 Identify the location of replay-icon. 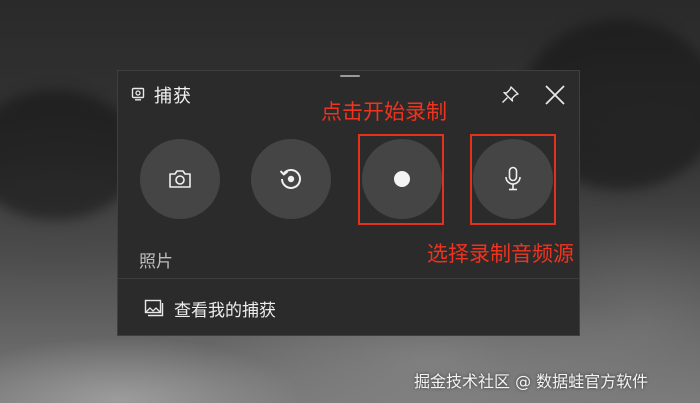
(290, 179).